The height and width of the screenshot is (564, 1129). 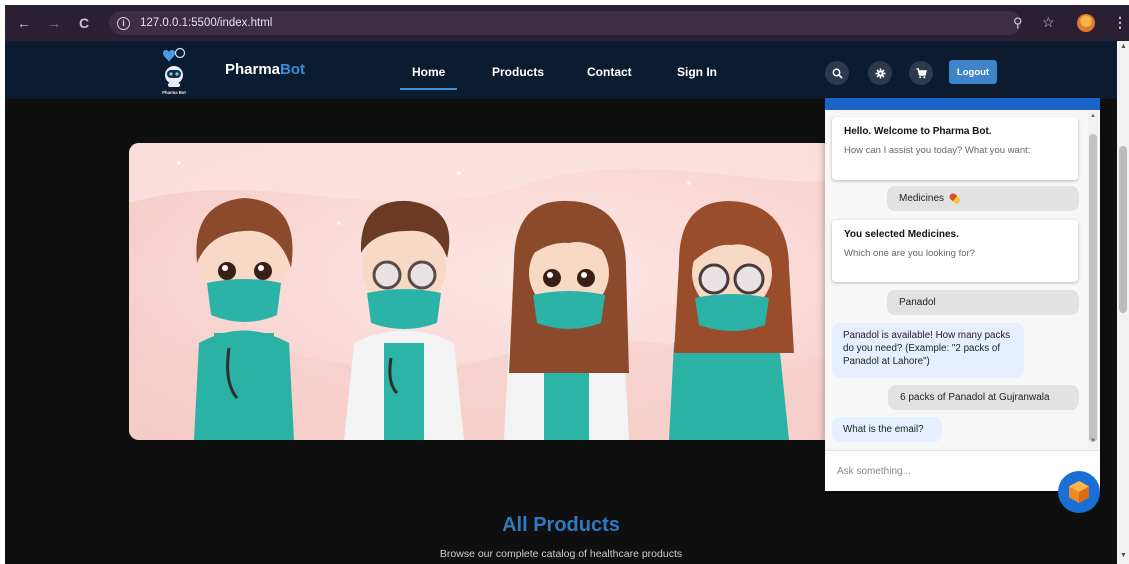 What do you see at coordinates (983, 198) in the screenshot?
I see `user-message: Medicines` at bounding box center [983, 198].